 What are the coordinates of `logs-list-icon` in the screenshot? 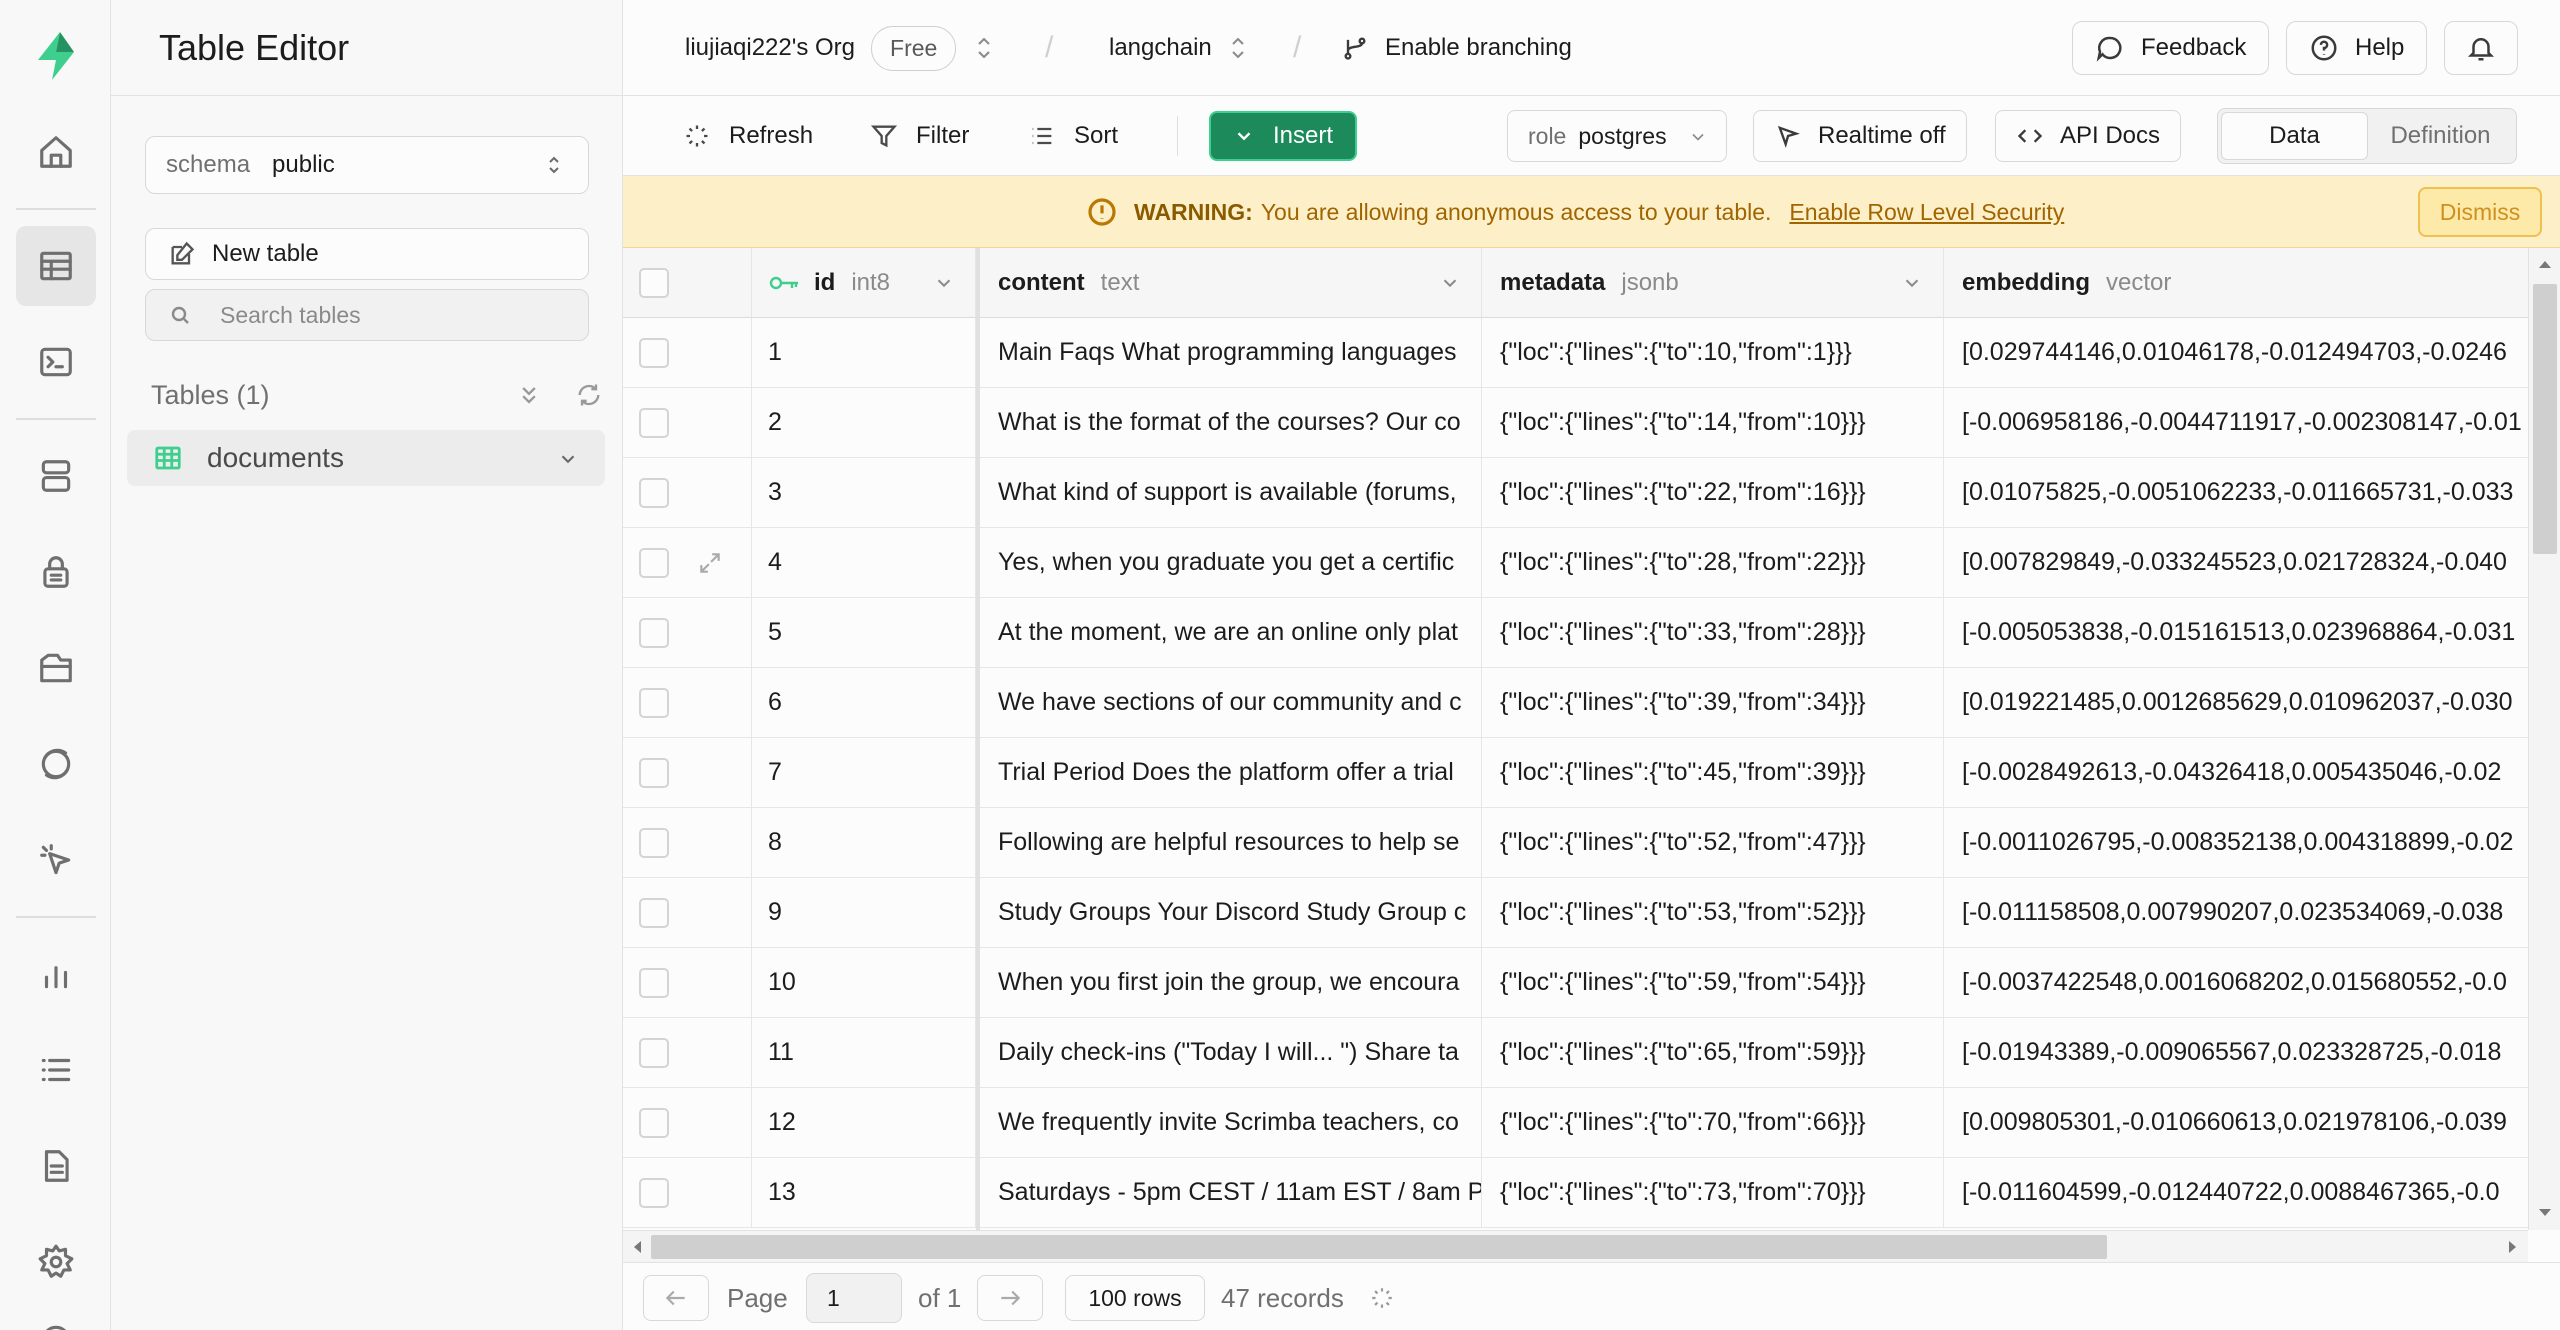 It's located at (56, 1070).